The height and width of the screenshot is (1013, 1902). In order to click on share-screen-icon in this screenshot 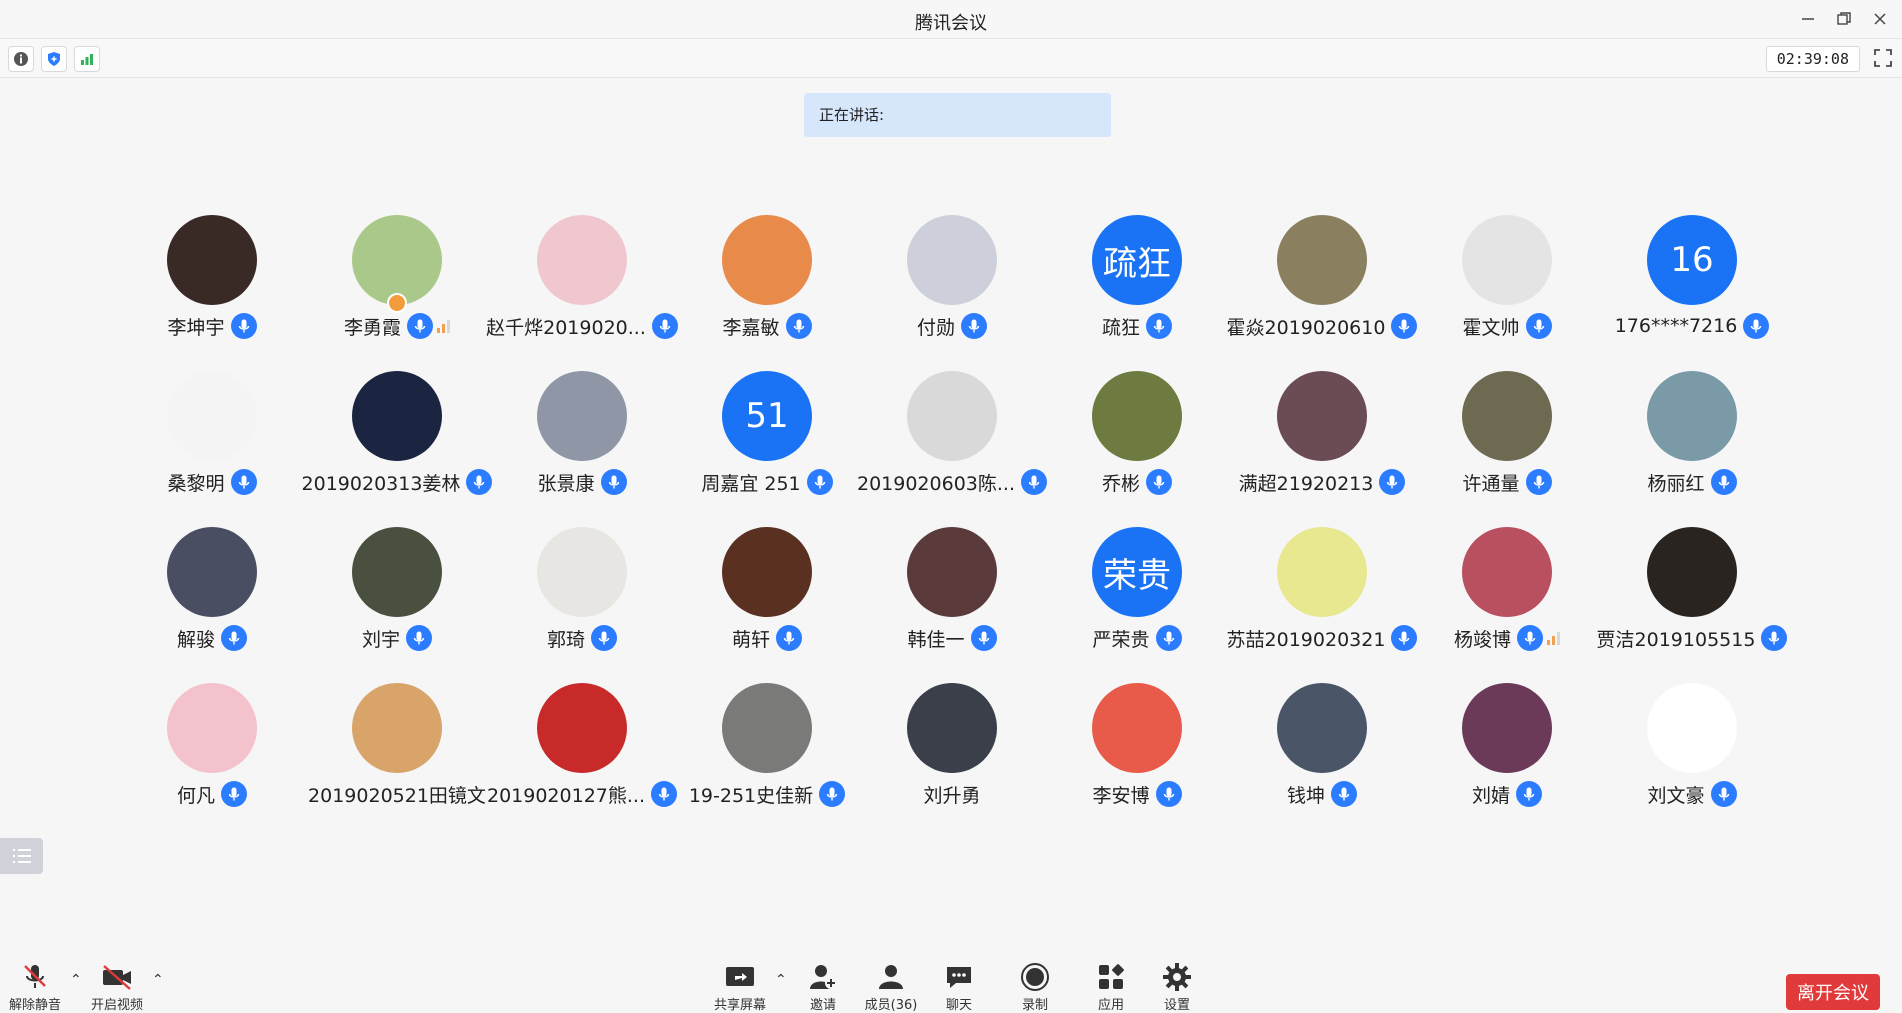, I will do `click(740, 977)`.